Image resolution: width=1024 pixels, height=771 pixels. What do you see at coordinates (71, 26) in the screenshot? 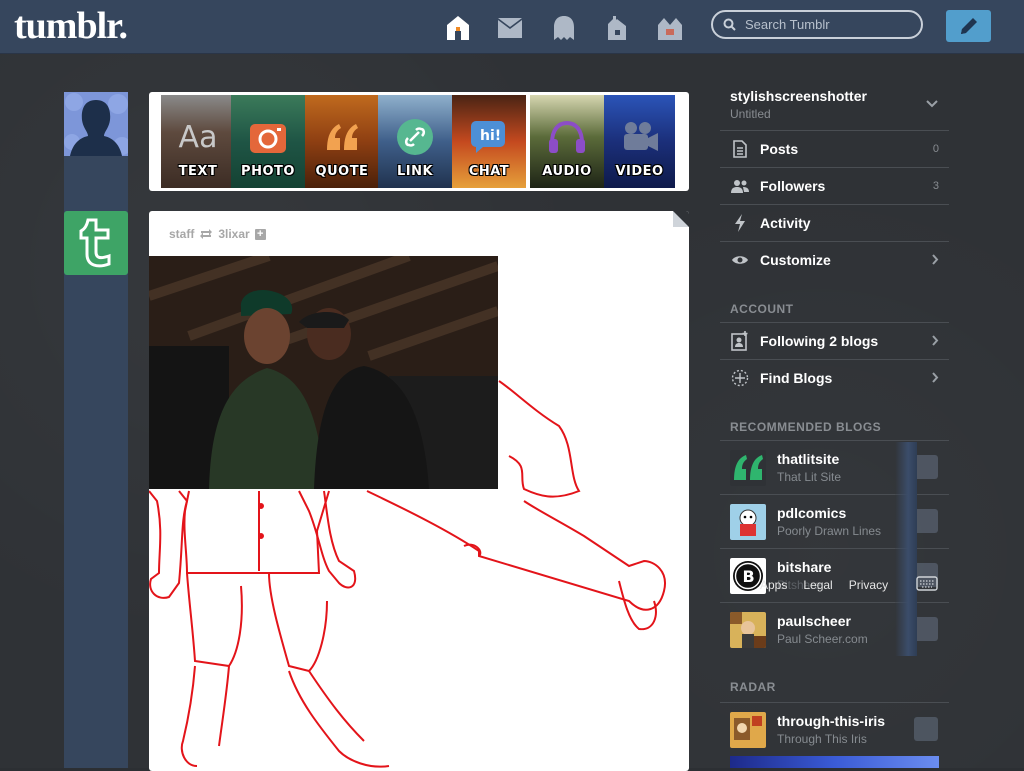
I see `tumblr-logo: tumblr.` at bounding box center [71, 26].